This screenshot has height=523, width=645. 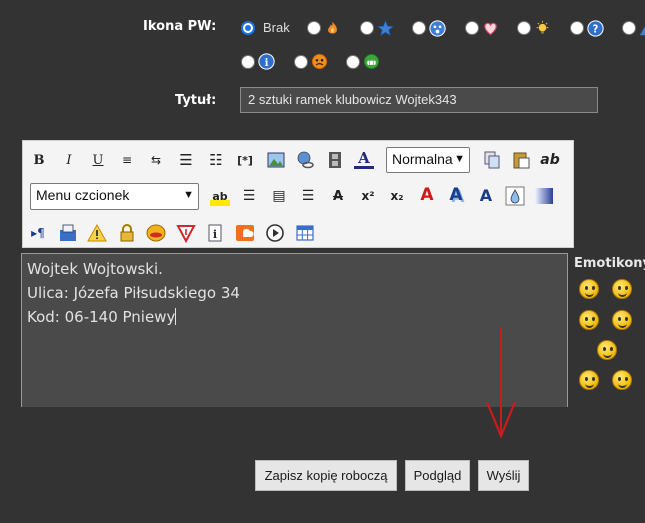 What do you see at coordinates (69, 160) in the screenshot?
I see `italic-icon: I` at bounding box center [69, 160].